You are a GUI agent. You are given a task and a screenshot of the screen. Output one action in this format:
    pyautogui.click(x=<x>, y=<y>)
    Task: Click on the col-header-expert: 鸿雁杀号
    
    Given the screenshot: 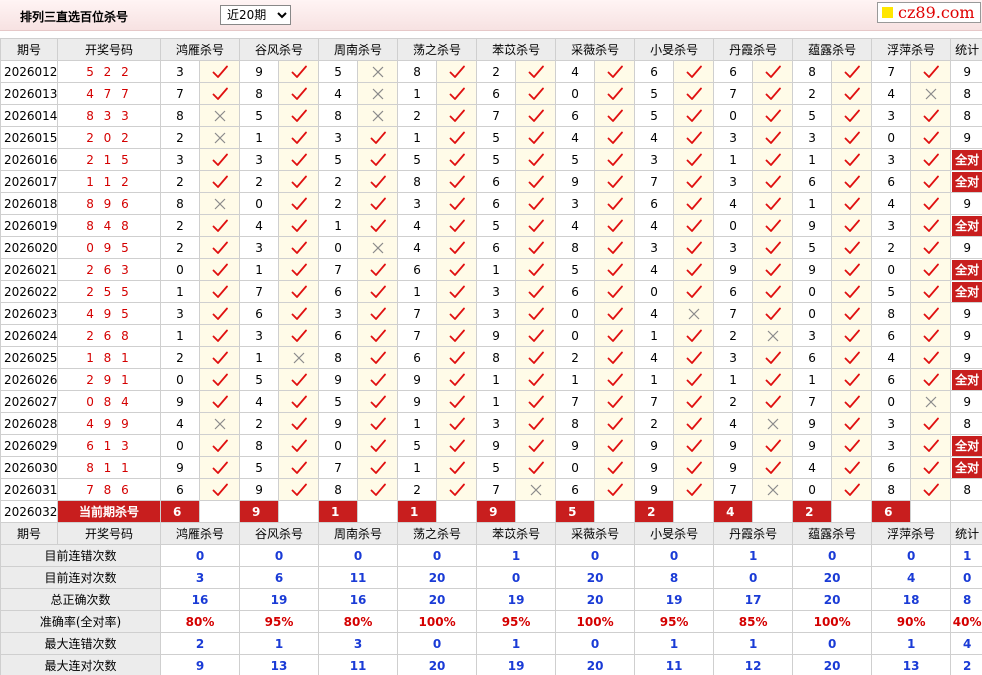 What is the action you would take?
    pyautogui.click(x=200, y=533)
    